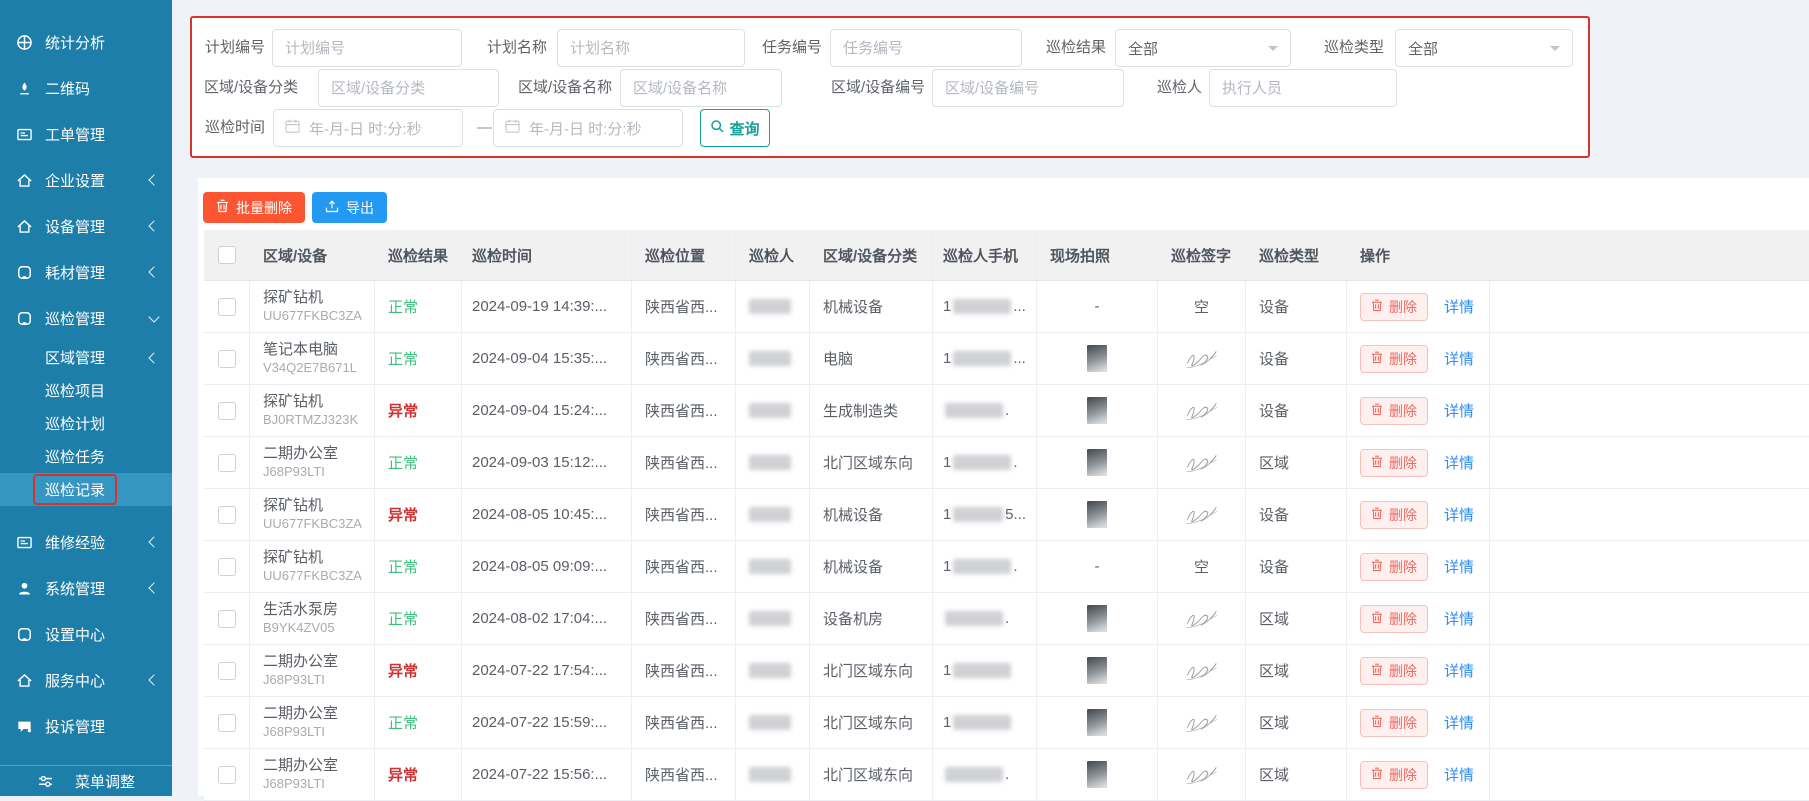 This screenshot has height=801, width=1809. I want to click on task-no-input, so click(926, 48).